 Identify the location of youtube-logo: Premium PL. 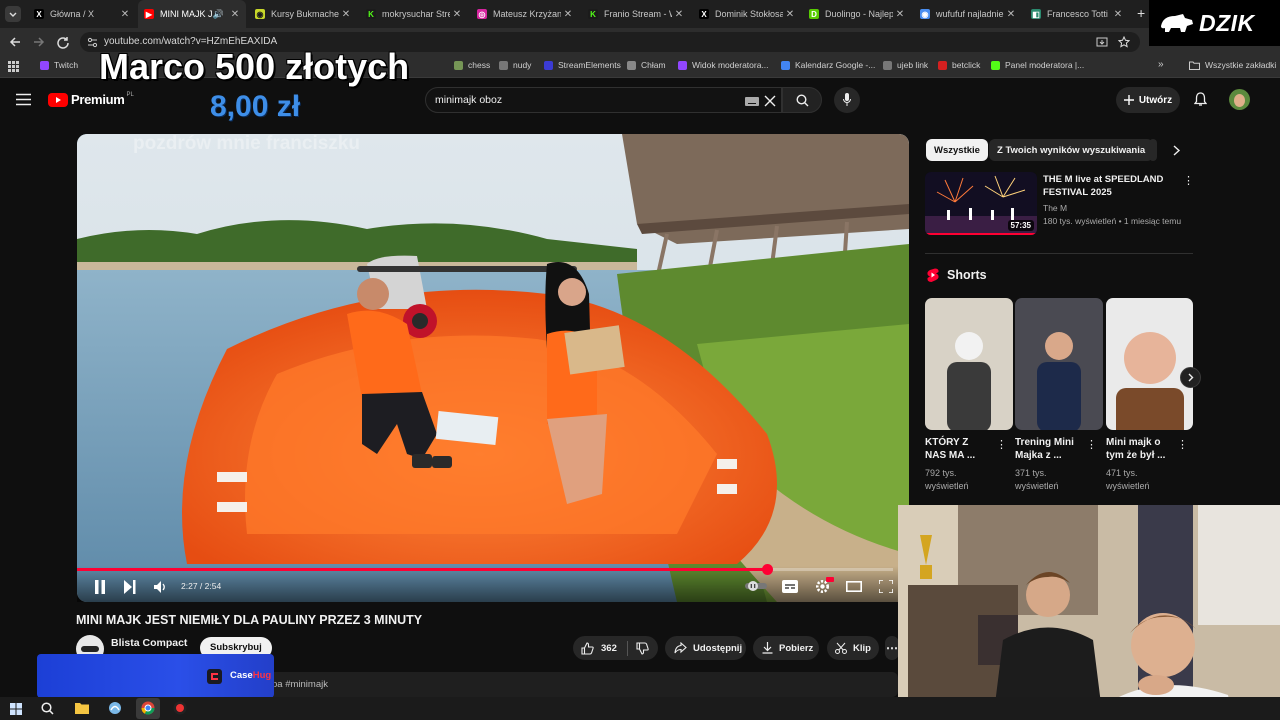
(91, 99).